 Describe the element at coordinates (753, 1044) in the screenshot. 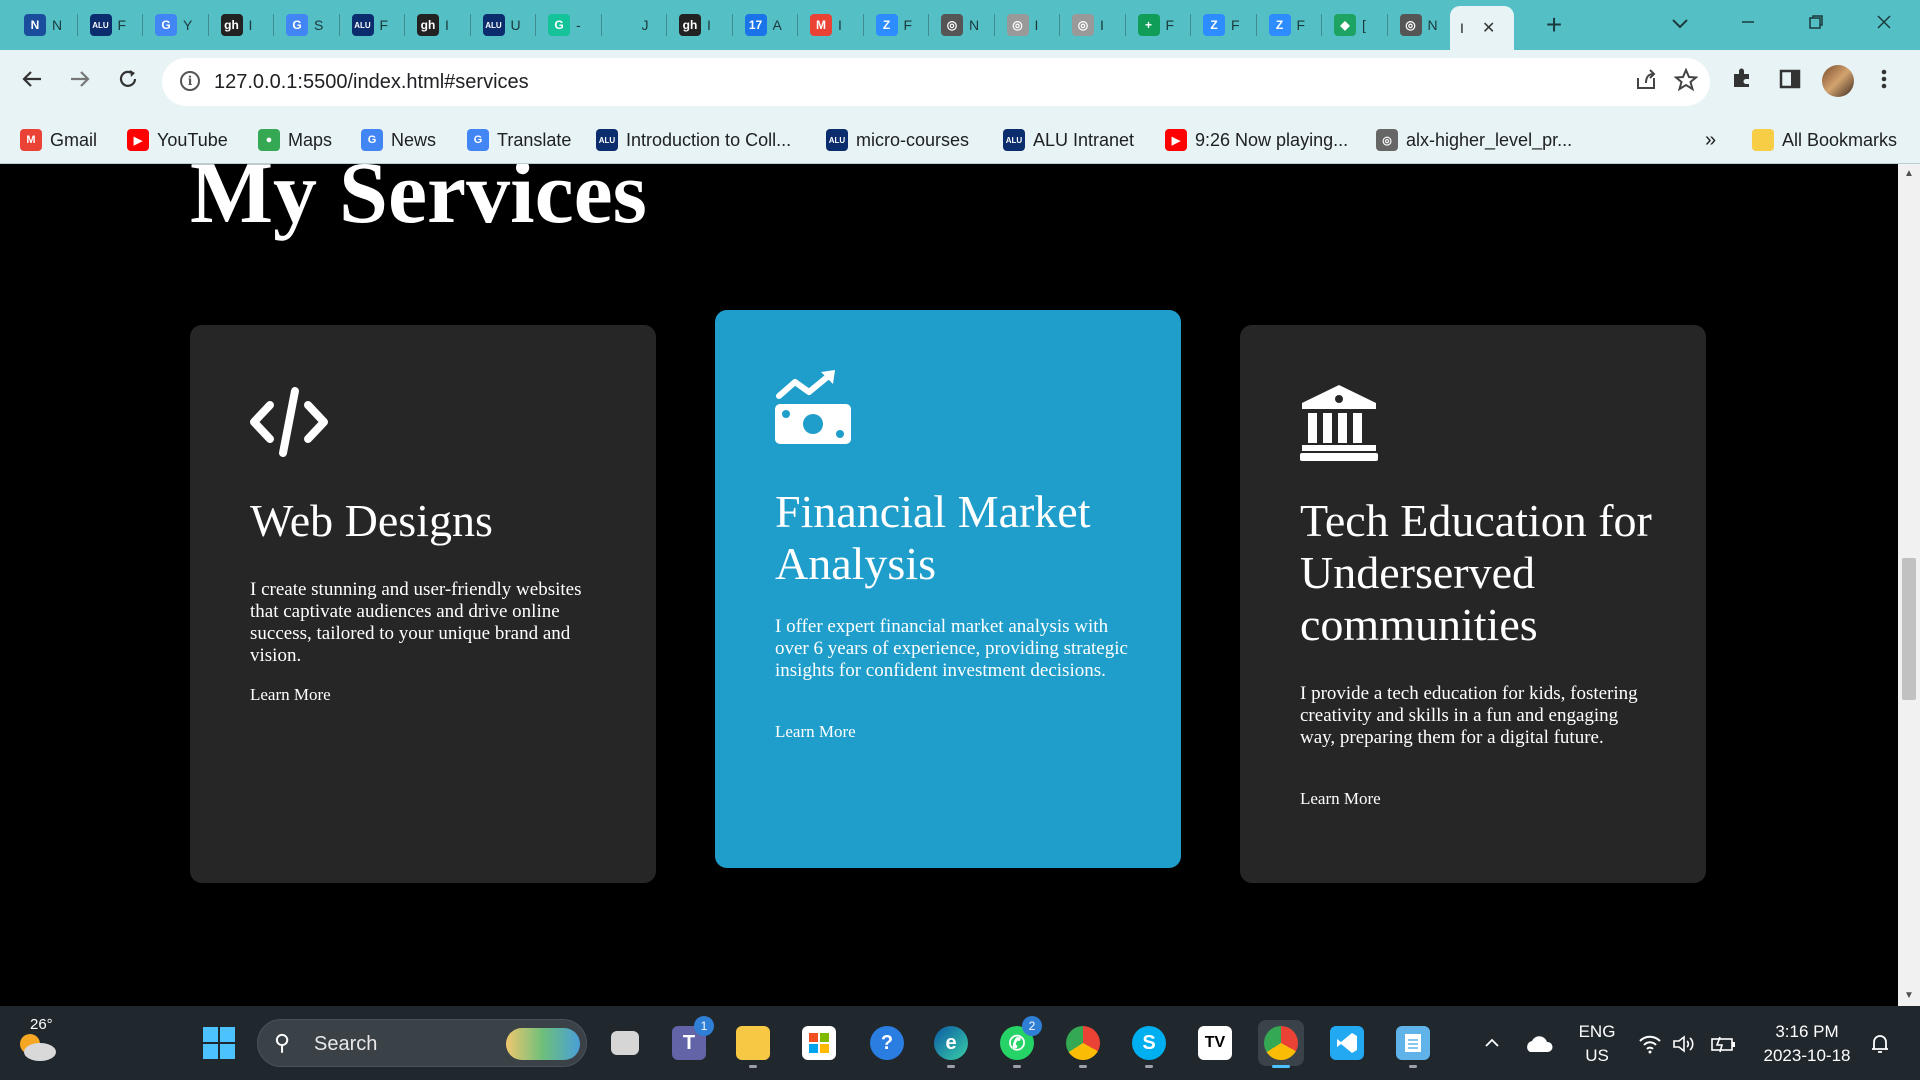

I see `file-explorer-app` at that location.